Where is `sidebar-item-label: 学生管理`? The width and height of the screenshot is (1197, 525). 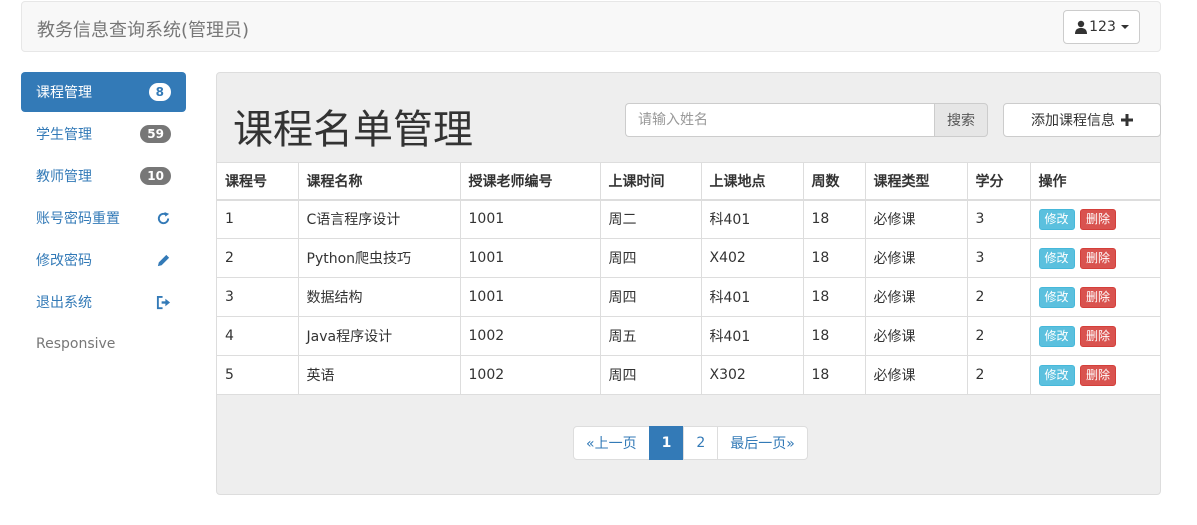
sidebar-item-label: 学生管理 is located at coordinates (64, 135).